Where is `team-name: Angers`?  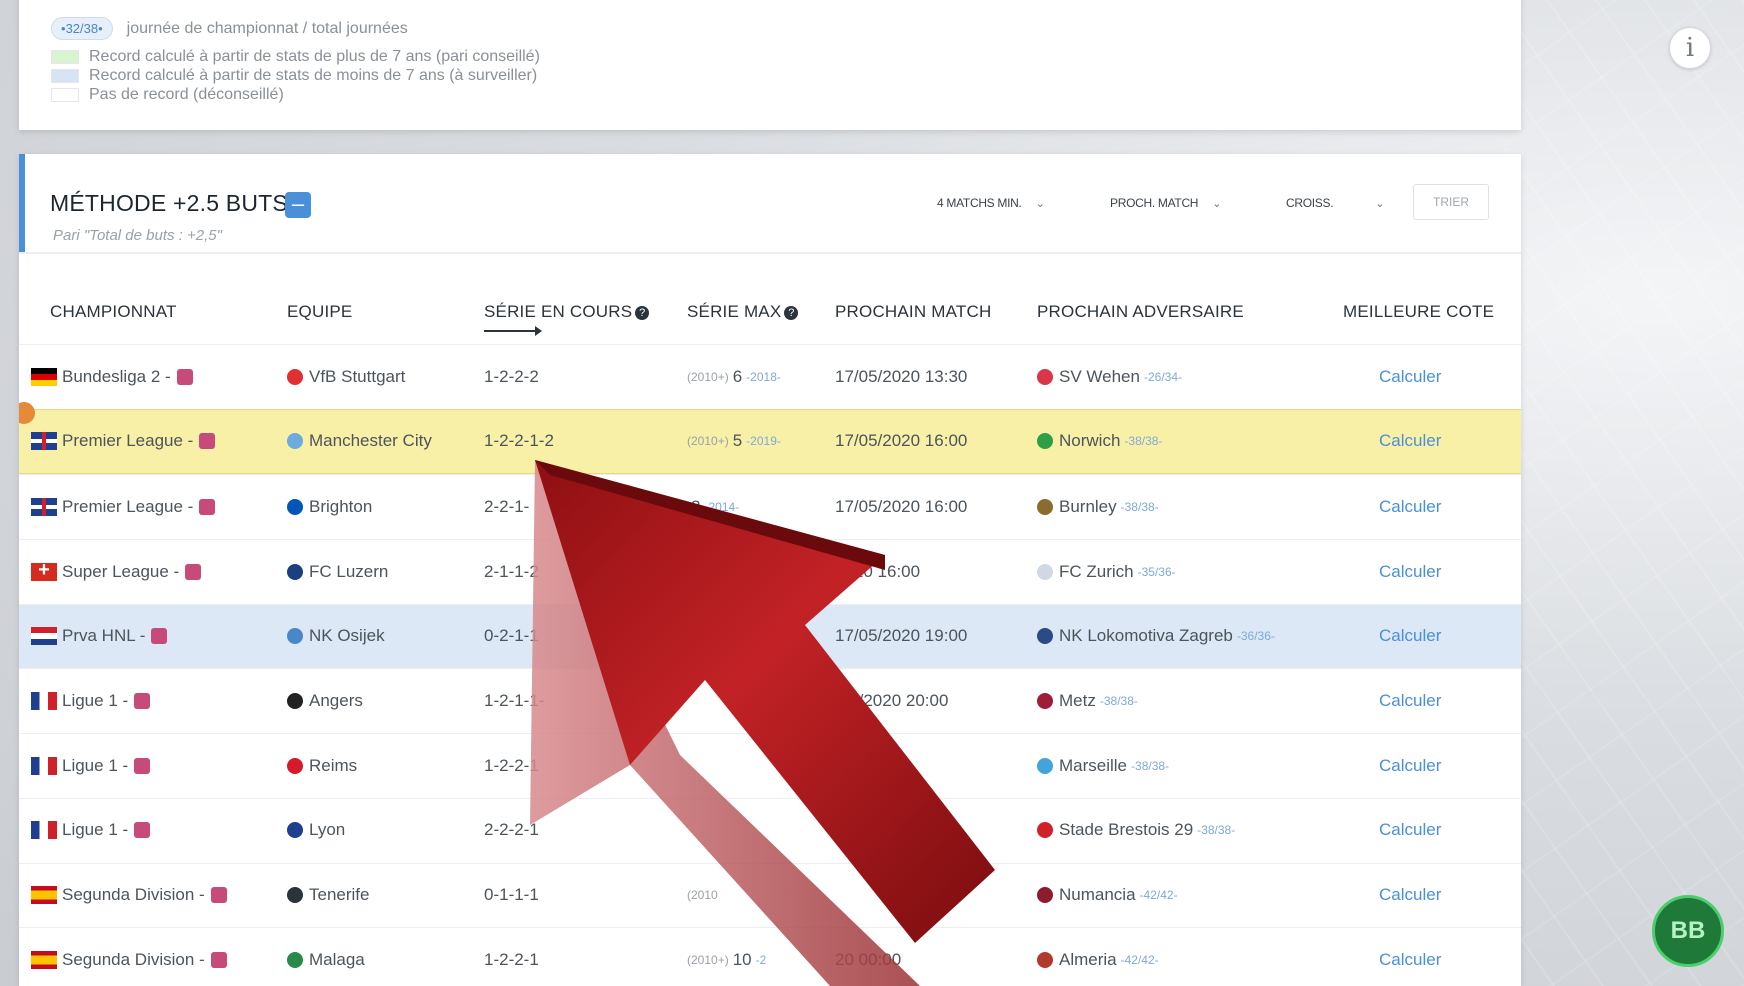
team-name: Angers is located at coordinates (336, 700).